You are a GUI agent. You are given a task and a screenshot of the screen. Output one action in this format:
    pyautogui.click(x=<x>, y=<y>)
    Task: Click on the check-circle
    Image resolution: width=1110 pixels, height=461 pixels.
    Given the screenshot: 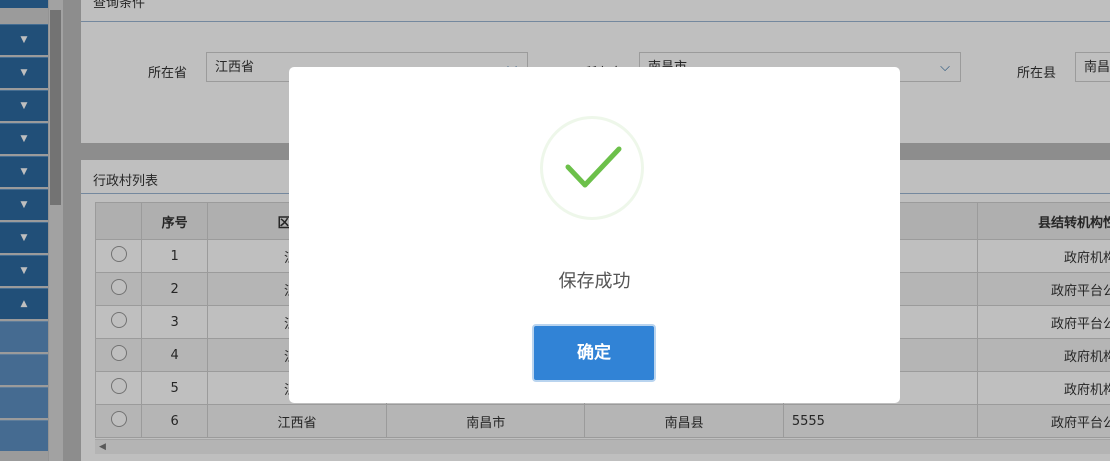 What is the action you would take?
    pyautogui.click(x=592, y=168)
    